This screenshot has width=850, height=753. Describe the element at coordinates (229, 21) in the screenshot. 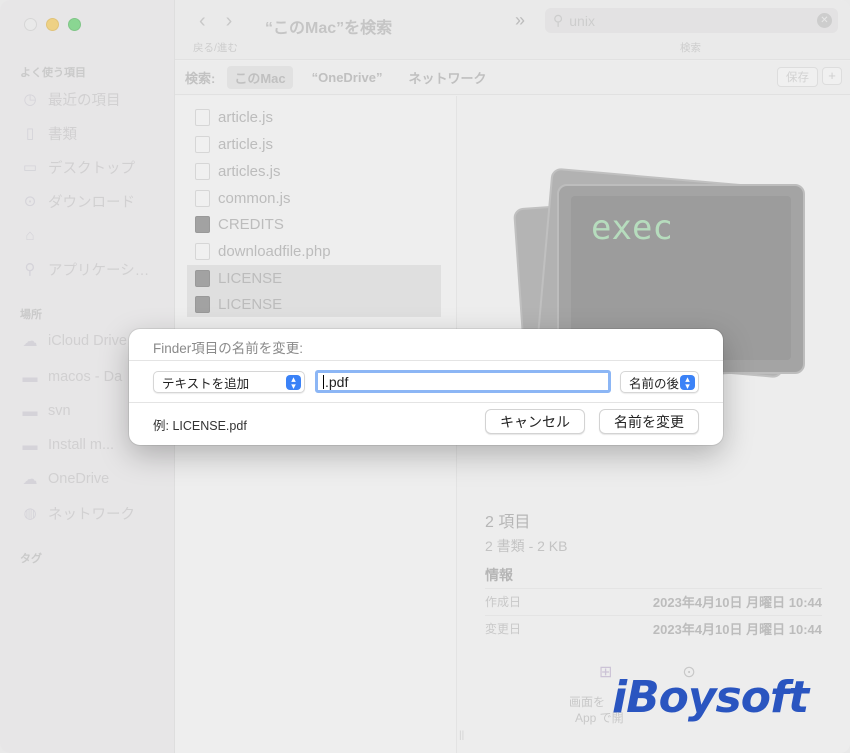

I see `forward-button: ›` at that location.